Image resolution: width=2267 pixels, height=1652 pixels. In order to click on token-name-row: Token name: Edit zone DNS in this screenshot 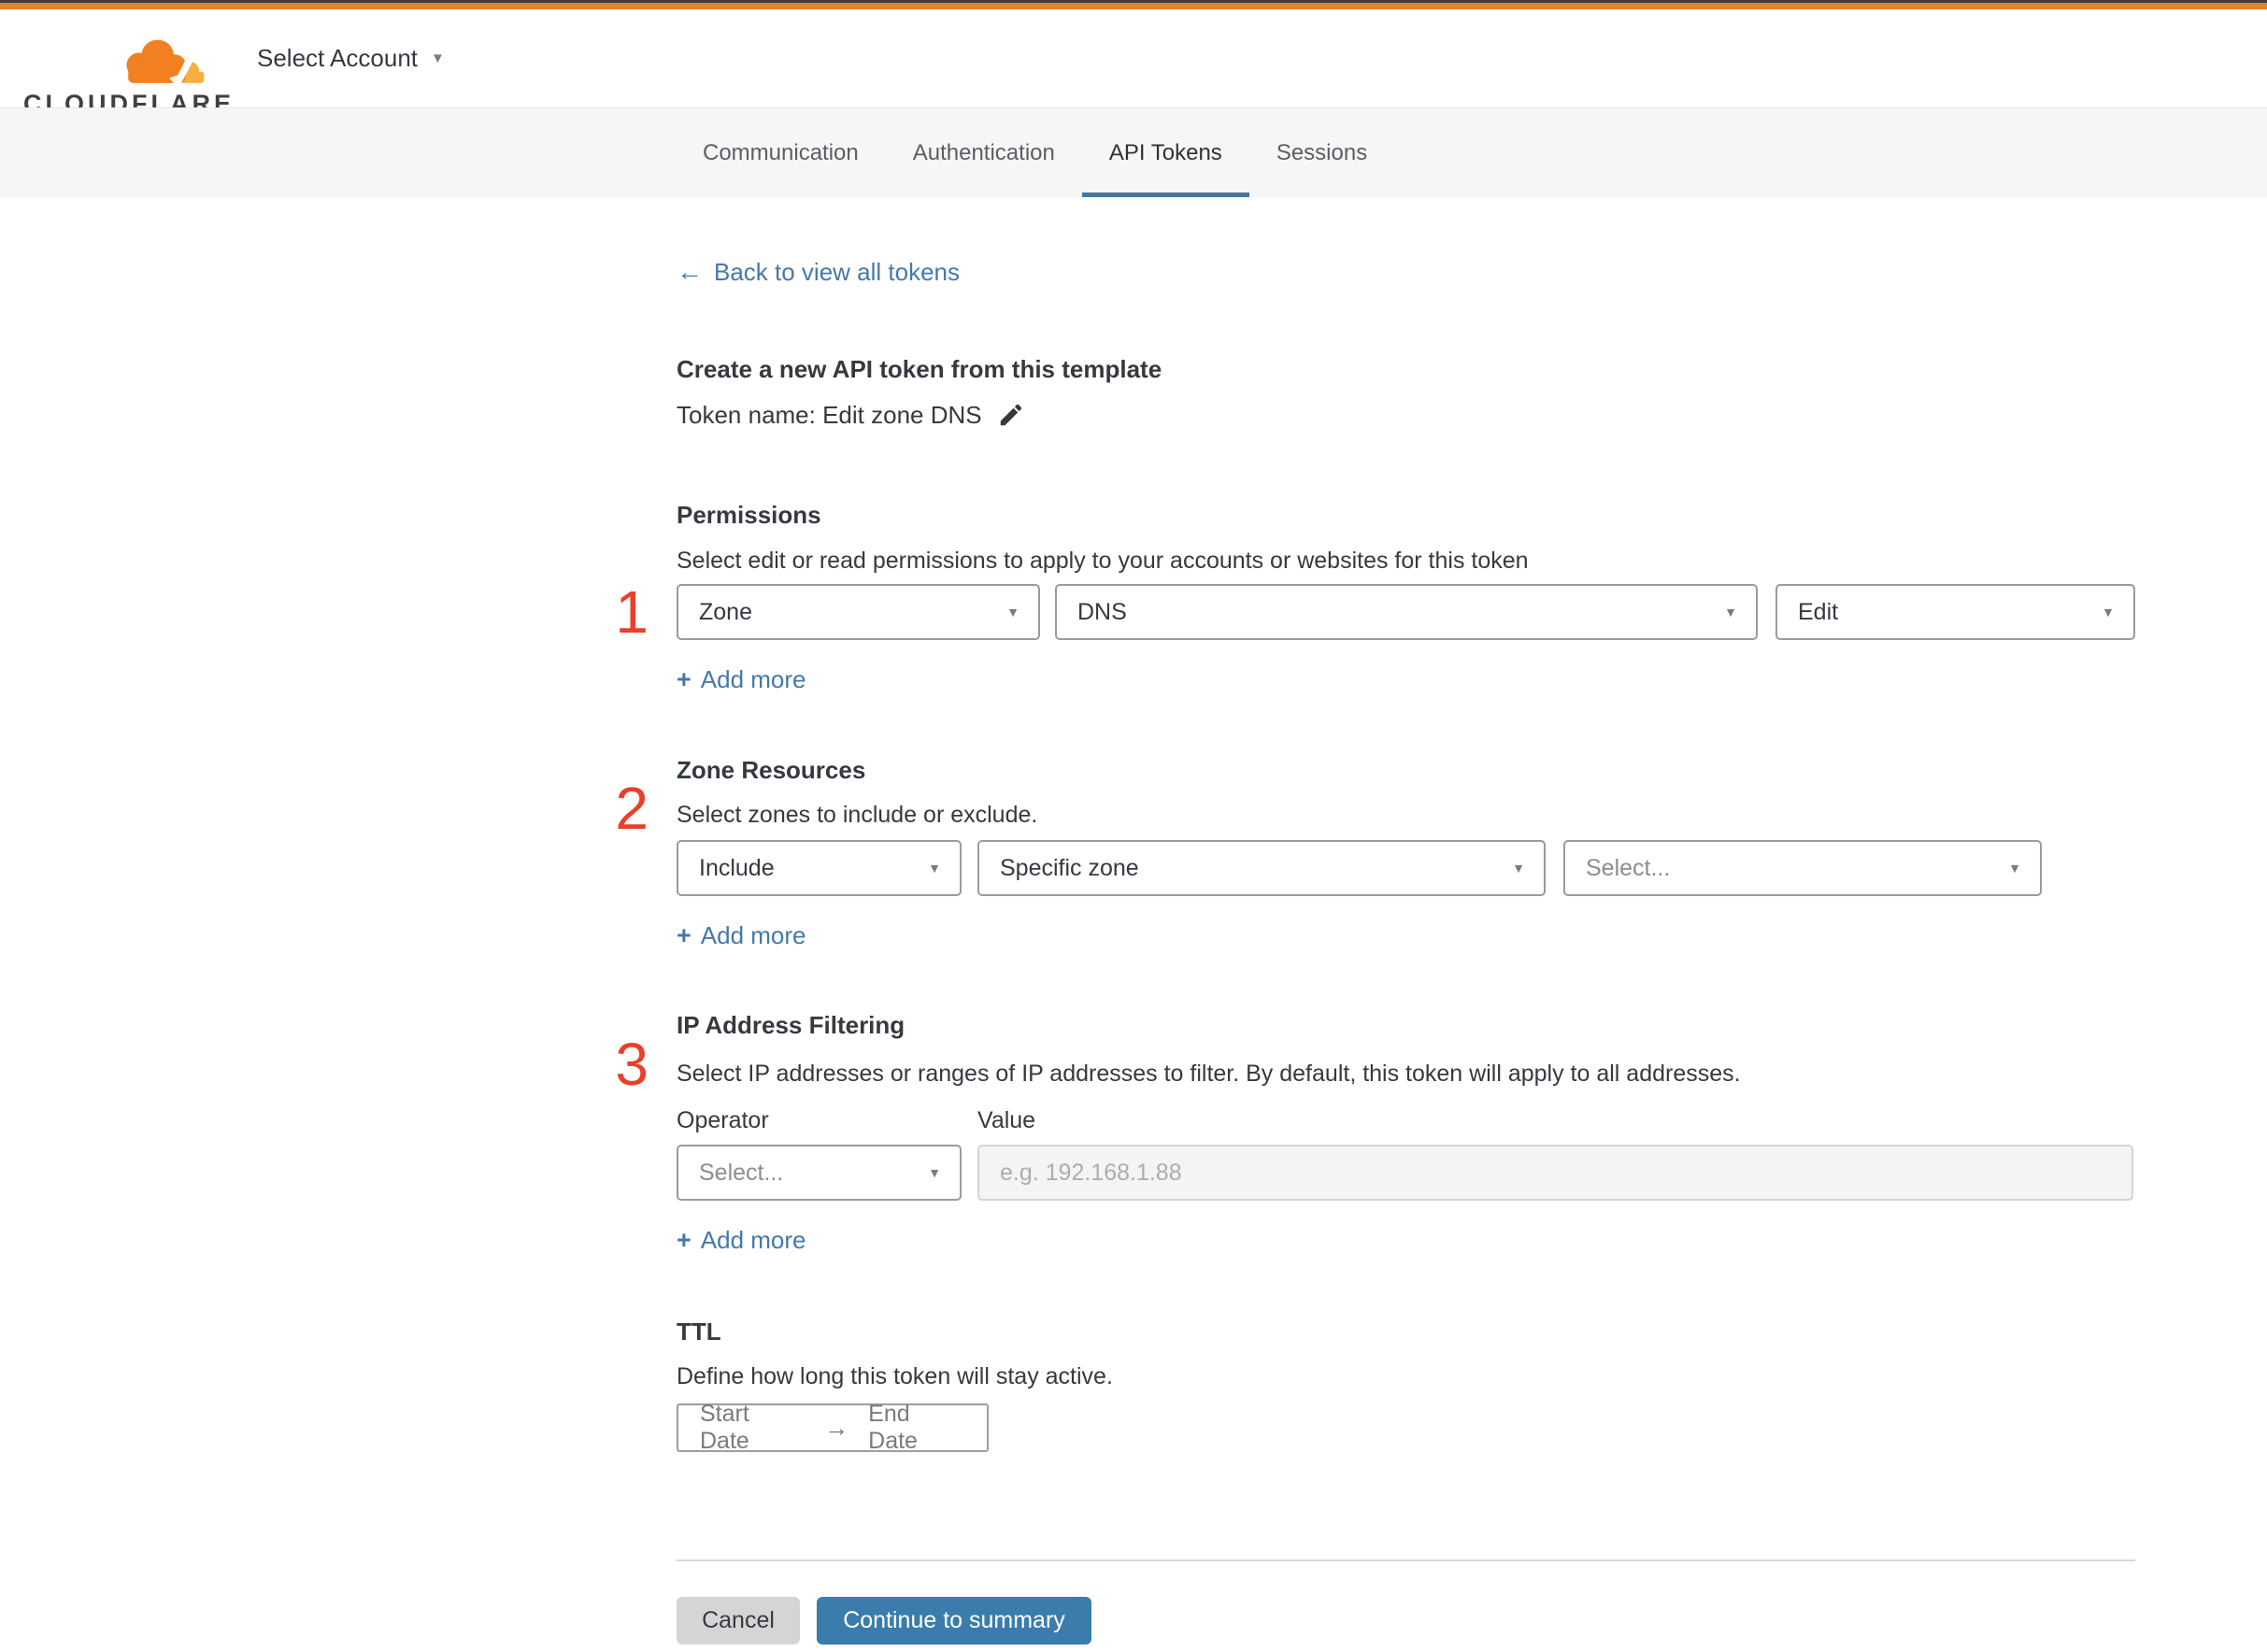, I will do `click(1406, 415)`.